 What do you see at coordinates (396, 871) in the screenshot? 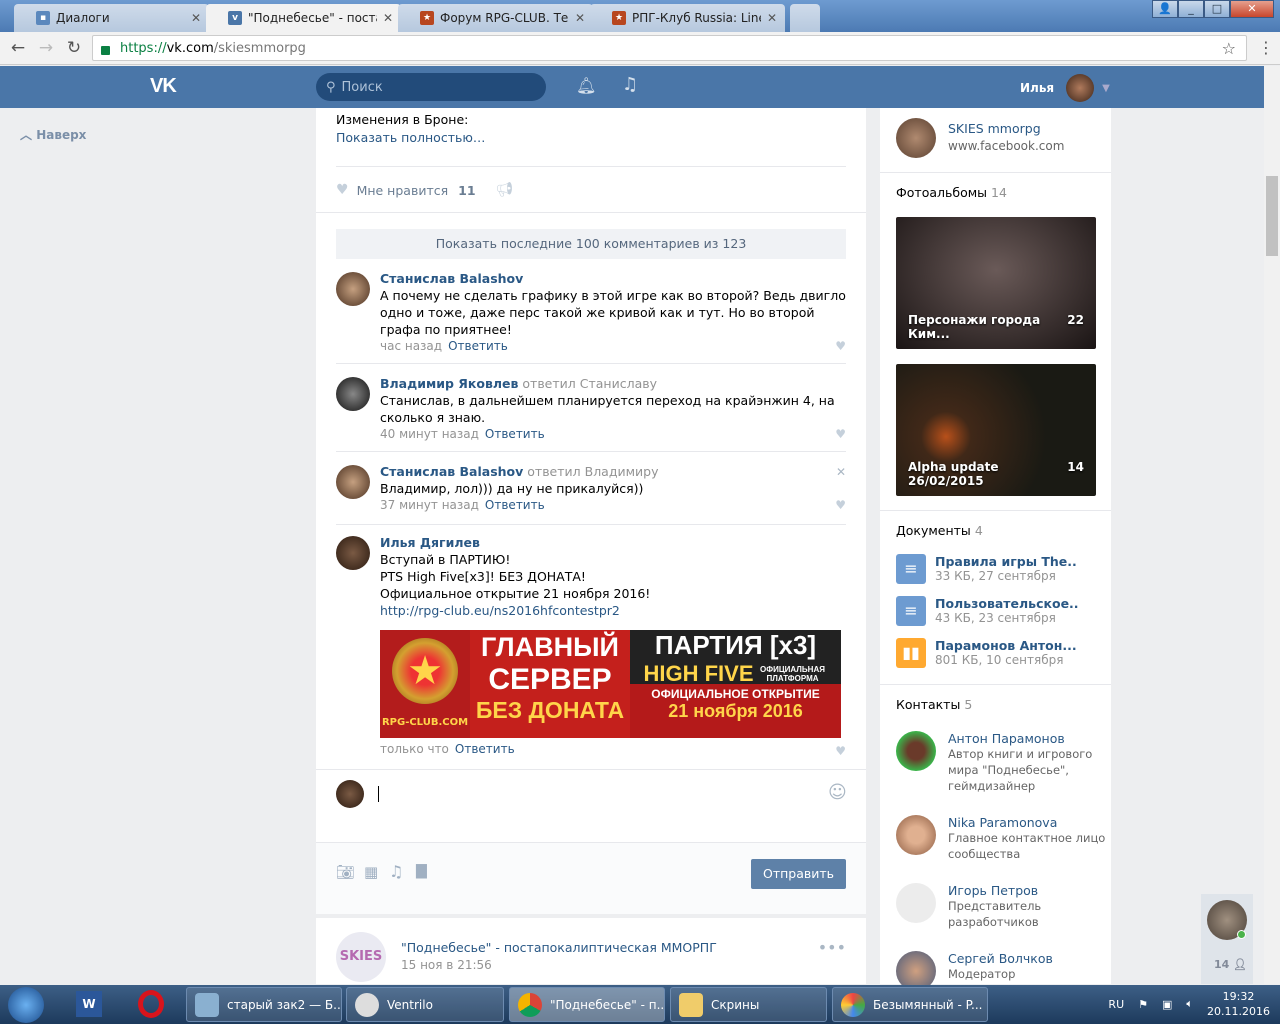
I see `audio-icon: ♫` at bounding box center [396, 871].